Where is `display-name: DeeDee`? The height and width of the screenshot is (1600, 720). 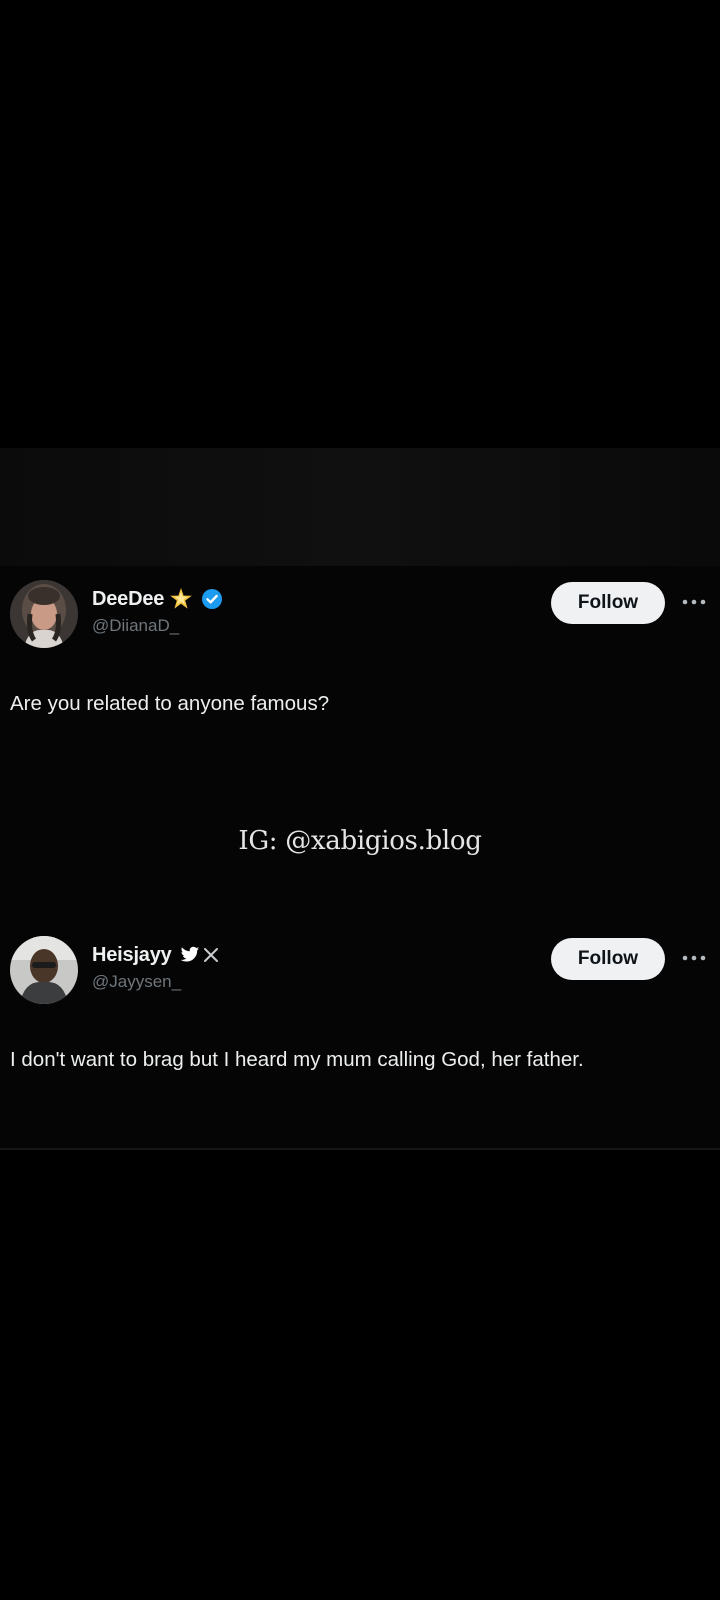
display-name: DeeDee is located at coordinates (128, 599).